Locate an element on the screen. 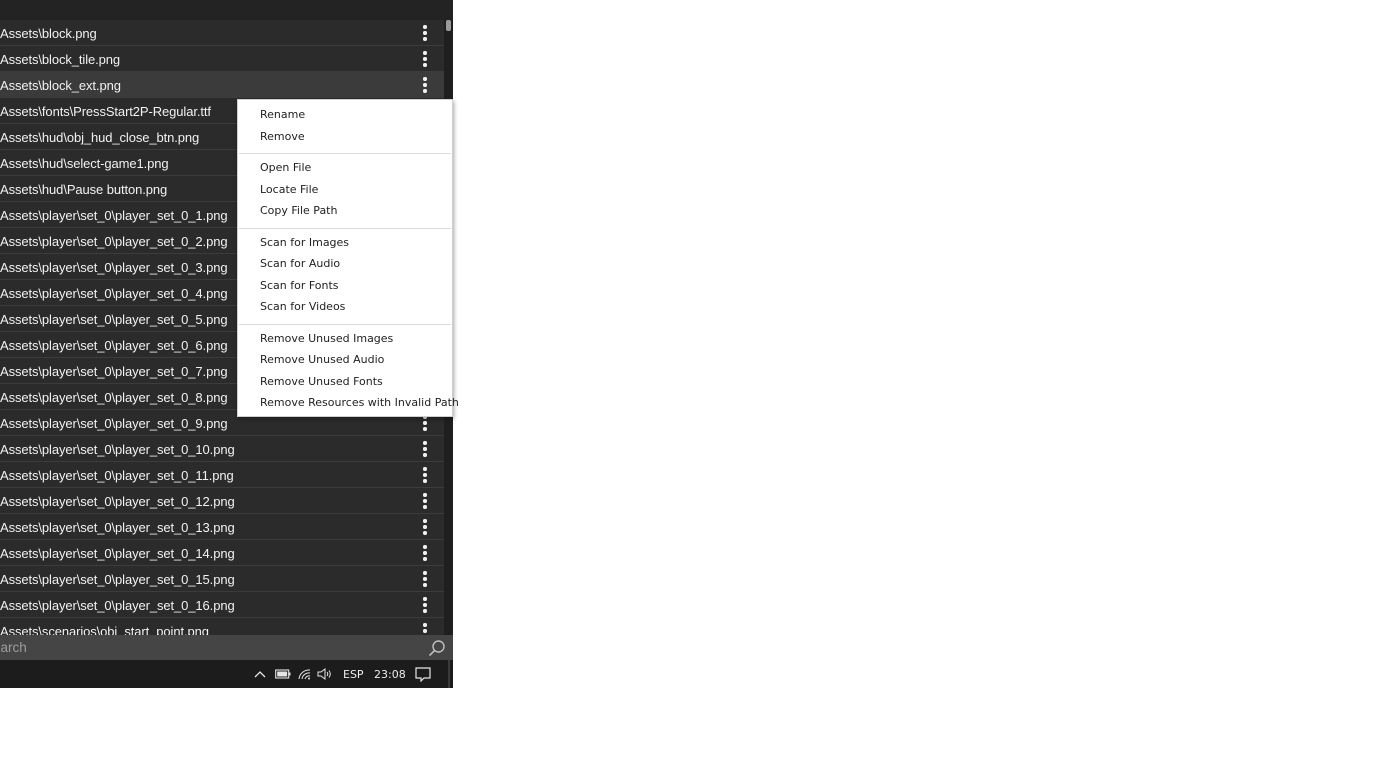 This screenshot has width=1380, height=776. menu-item-scan-for-audio: Scan for Audio is located at coordinates (300, 263).